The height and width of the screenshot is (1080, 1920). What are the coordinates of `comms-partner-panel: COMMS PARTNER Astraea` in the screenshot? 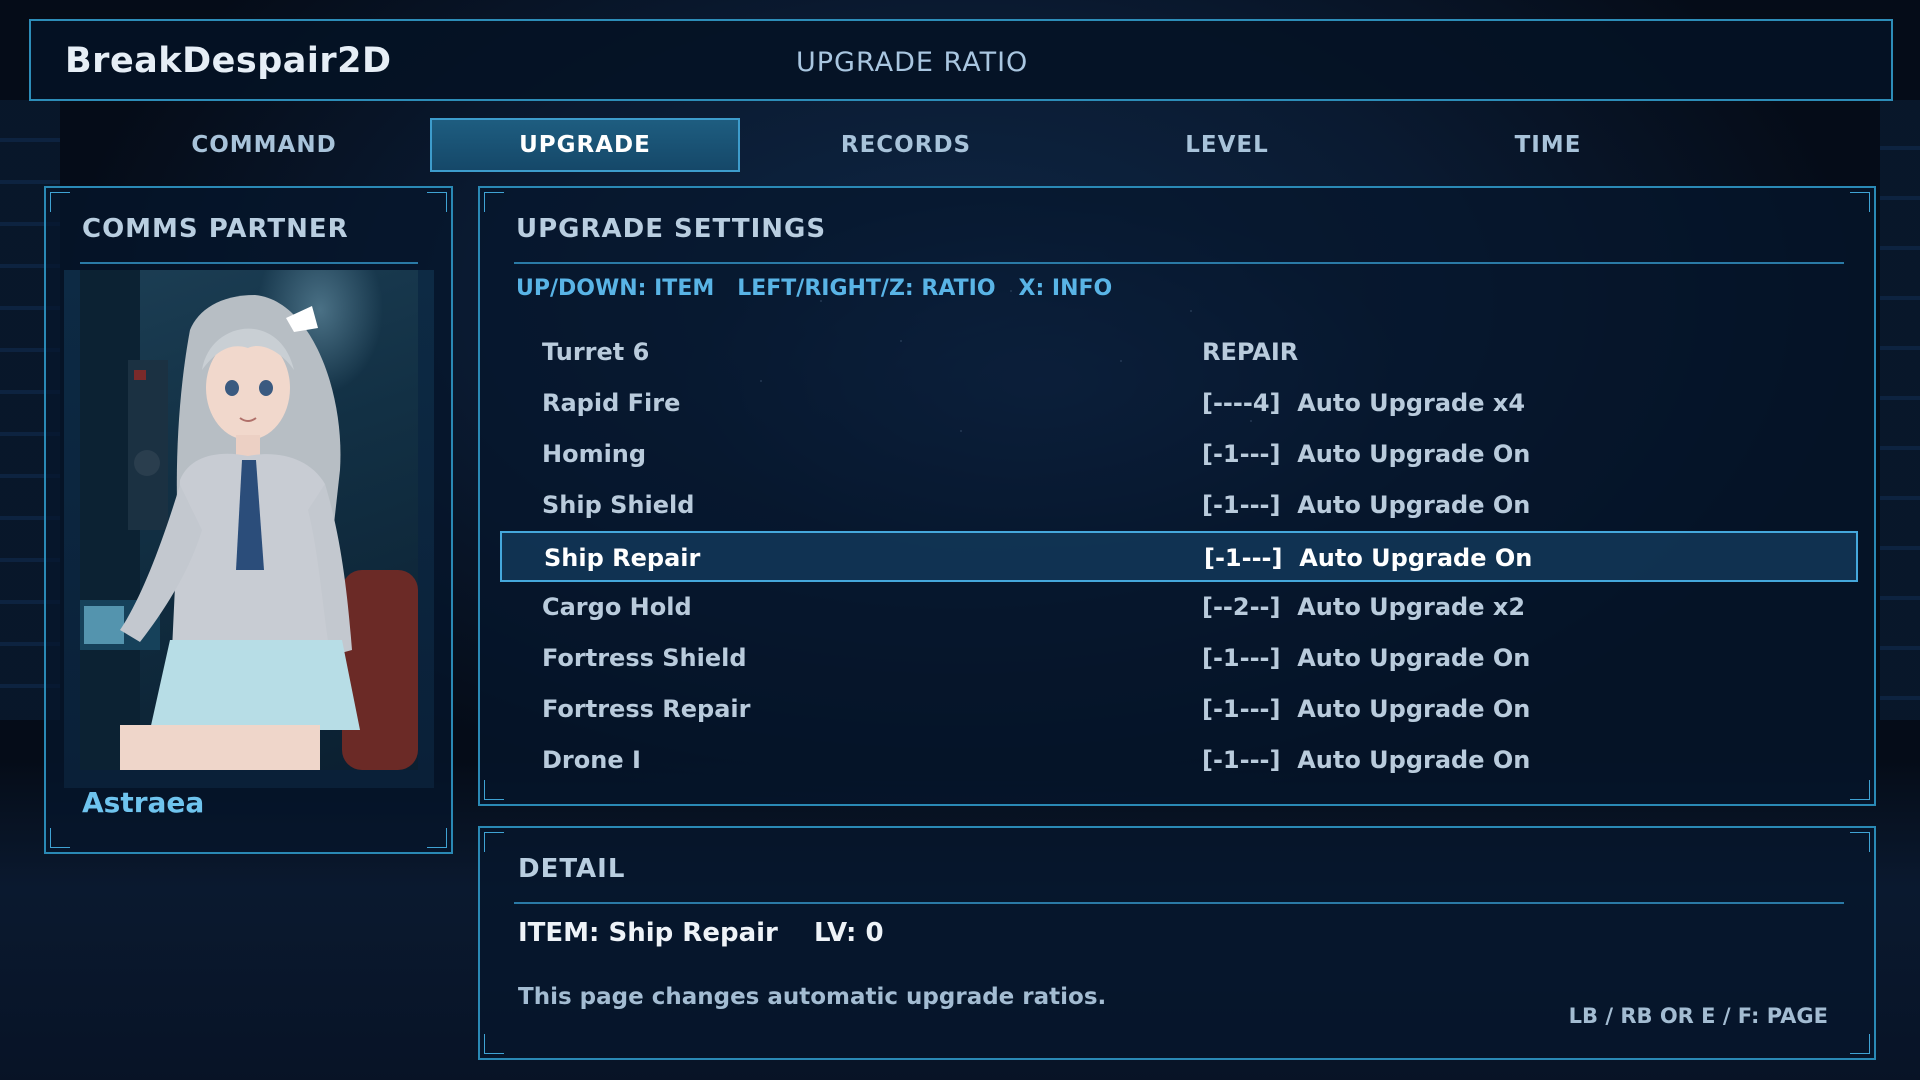 It's located at (248, 520).